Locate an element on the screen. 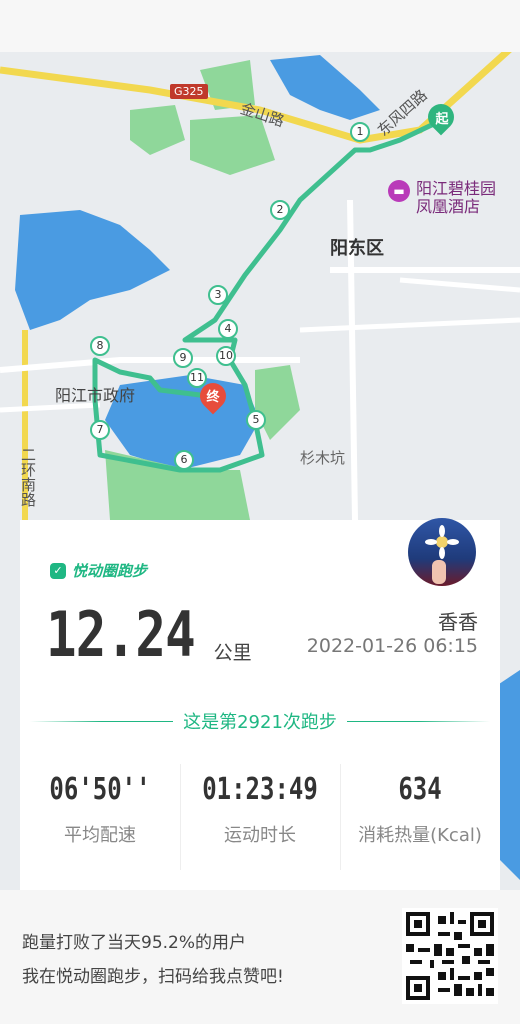 This screenshot has height=1024, width=520. waypoint-marker-9: 9 is located at coordinates (183, 358).